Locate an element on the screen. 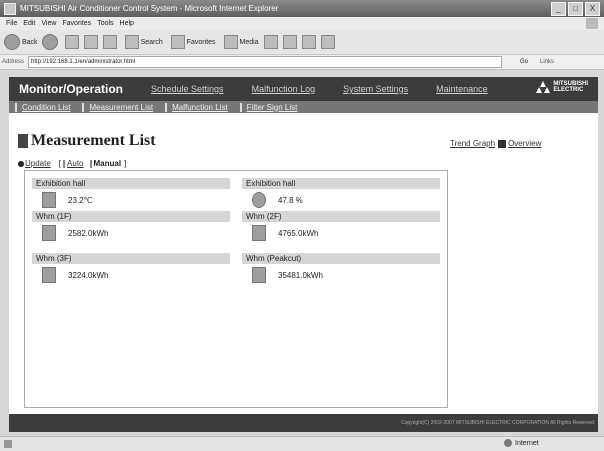  view-links: Trend Graph Overview is located at coordinates (495, 143).